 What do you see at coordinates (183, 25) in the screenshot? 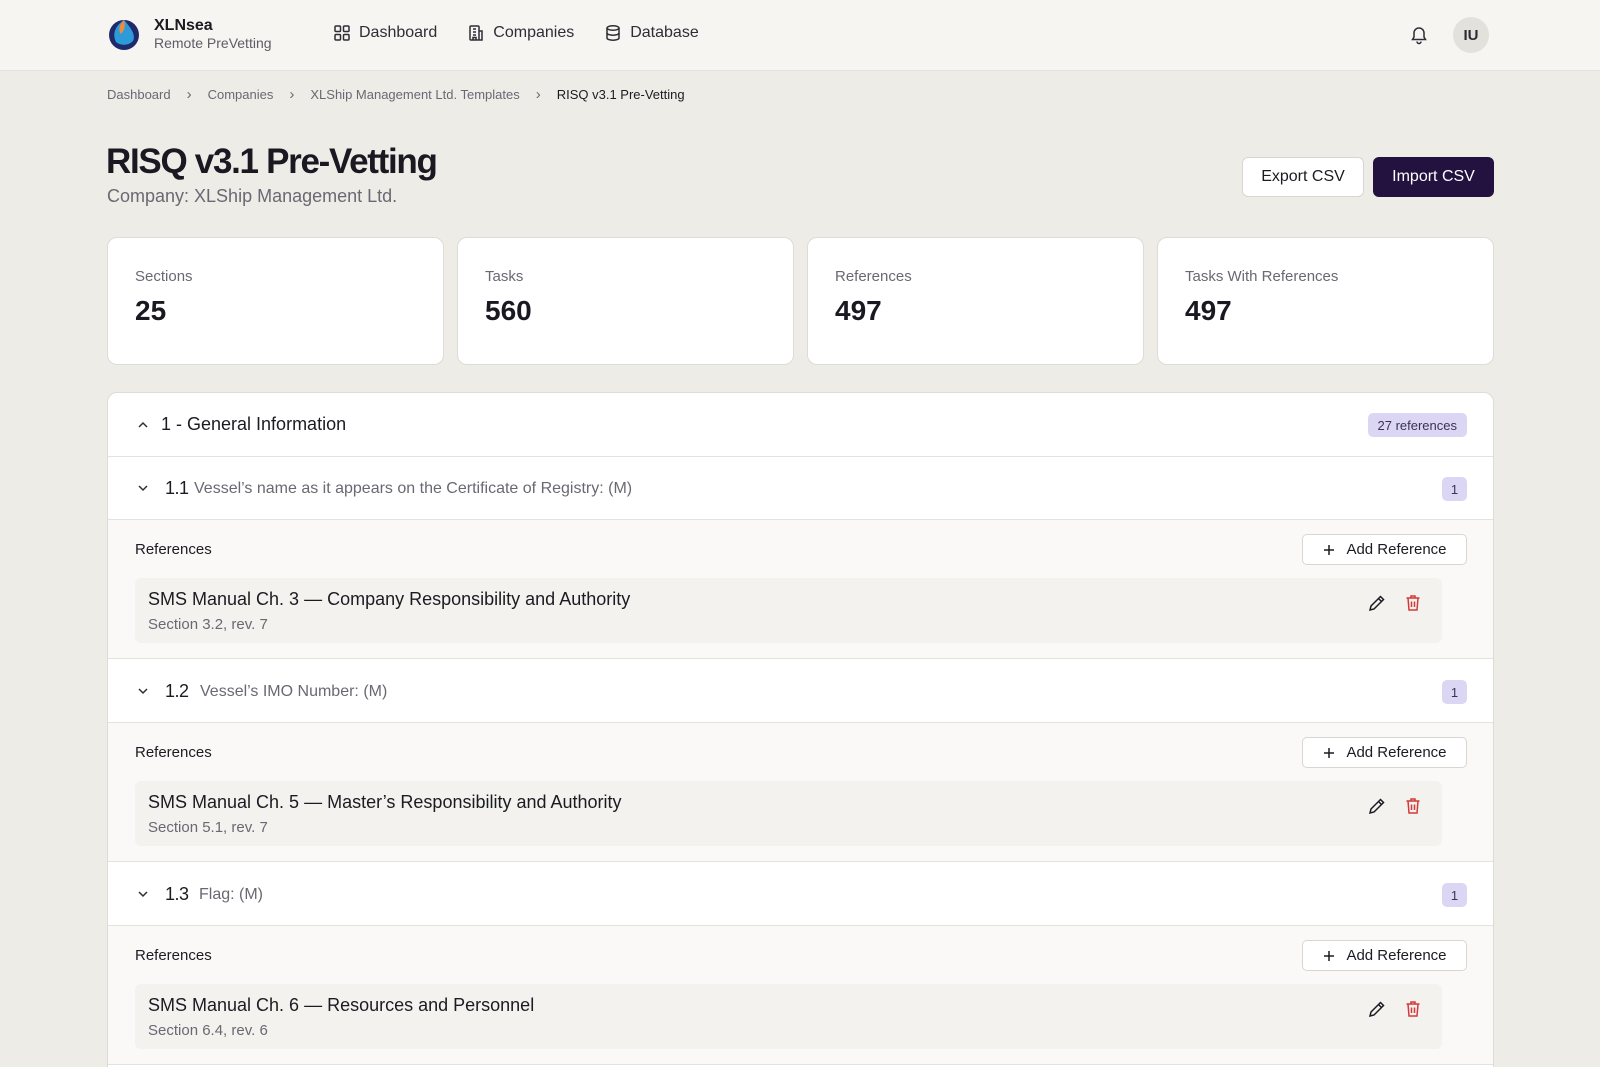
I see `brand-name: XLNsea` at bounding box center [183, 25].